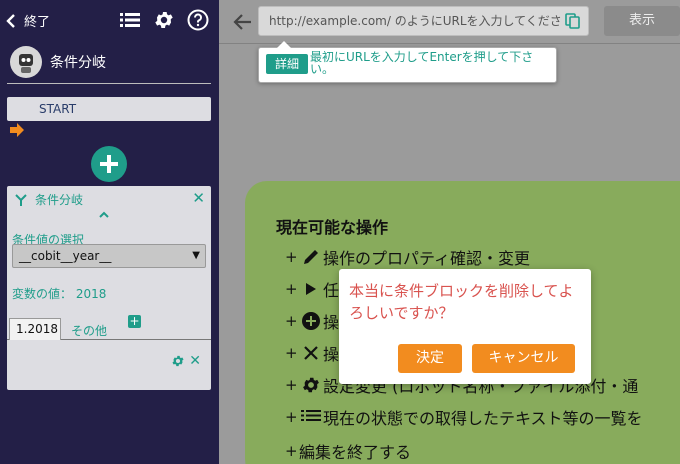  What do you see at coordinates (65, 256) in the screenshot?
I see `condition-select-value: __cobit__year__` at bounding box center [65, 256].